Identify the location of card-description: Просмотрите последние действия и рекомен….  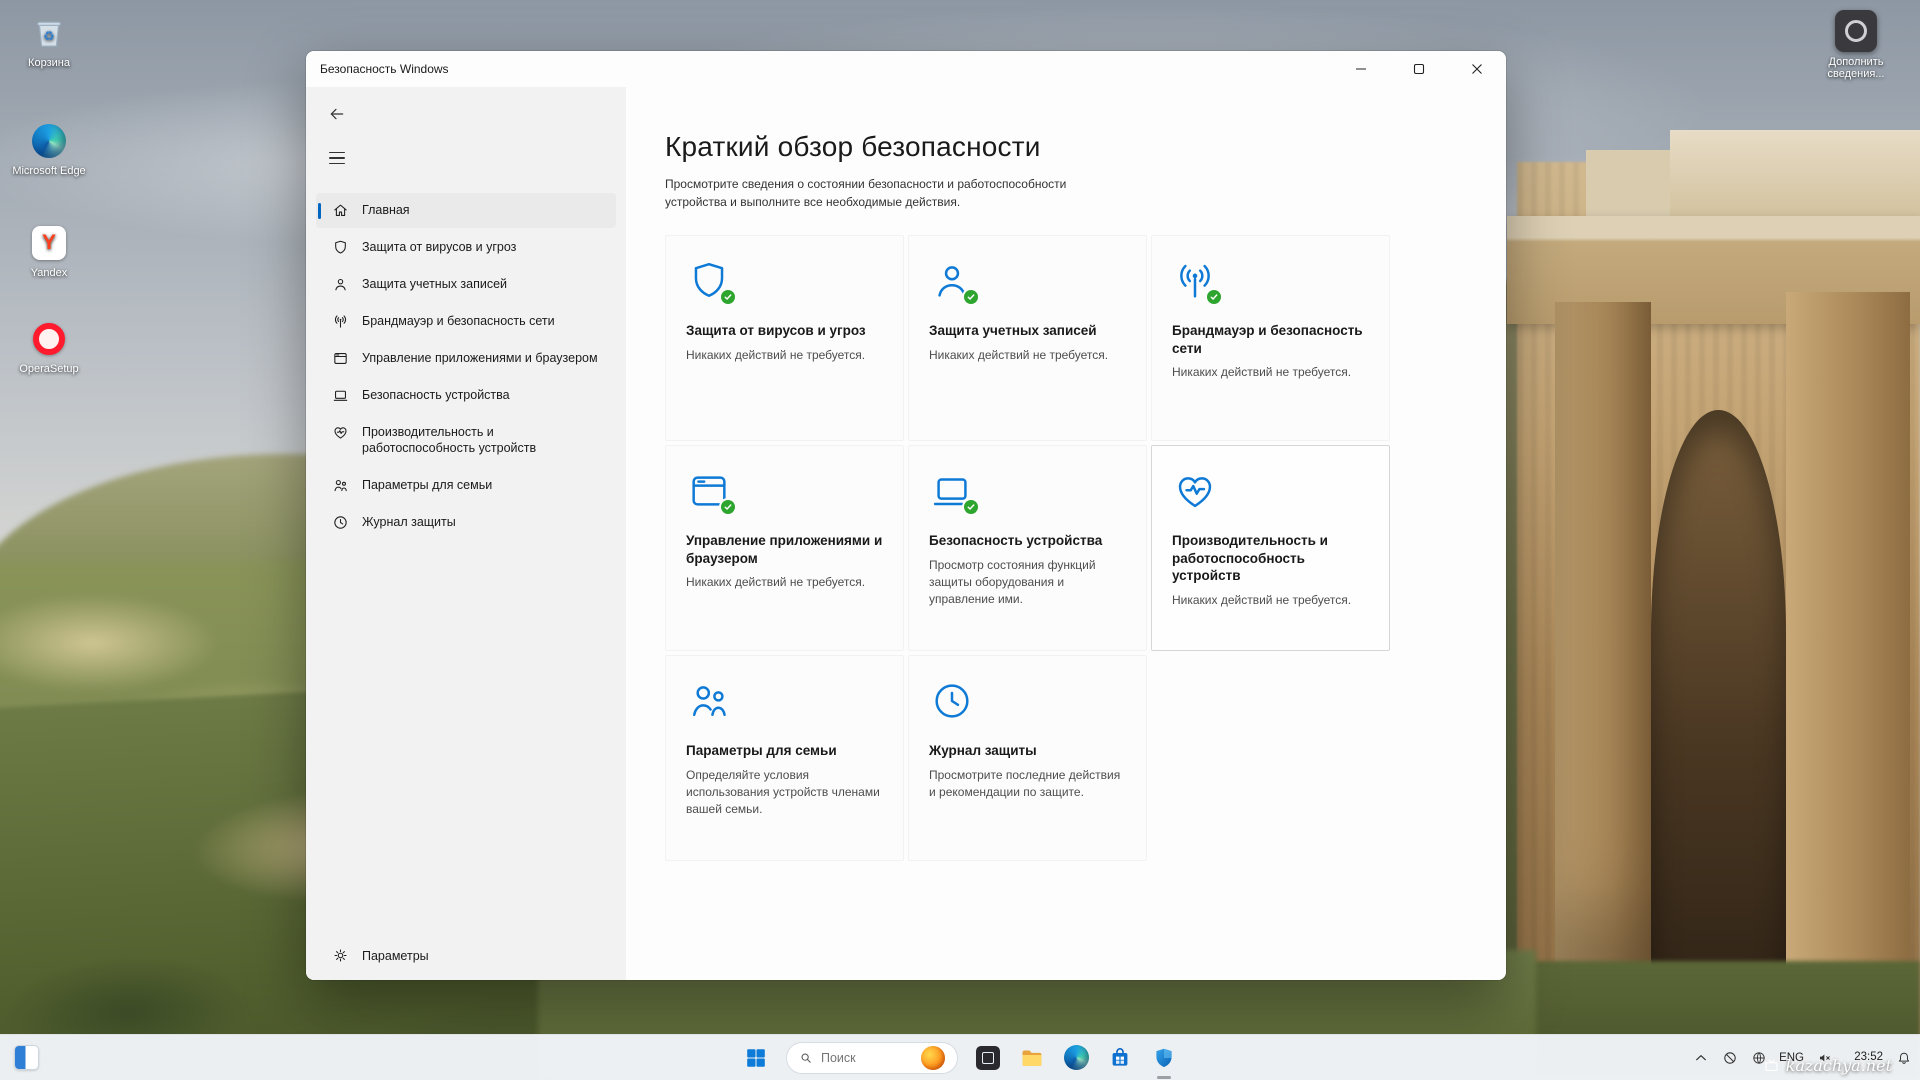
(1025, 783).